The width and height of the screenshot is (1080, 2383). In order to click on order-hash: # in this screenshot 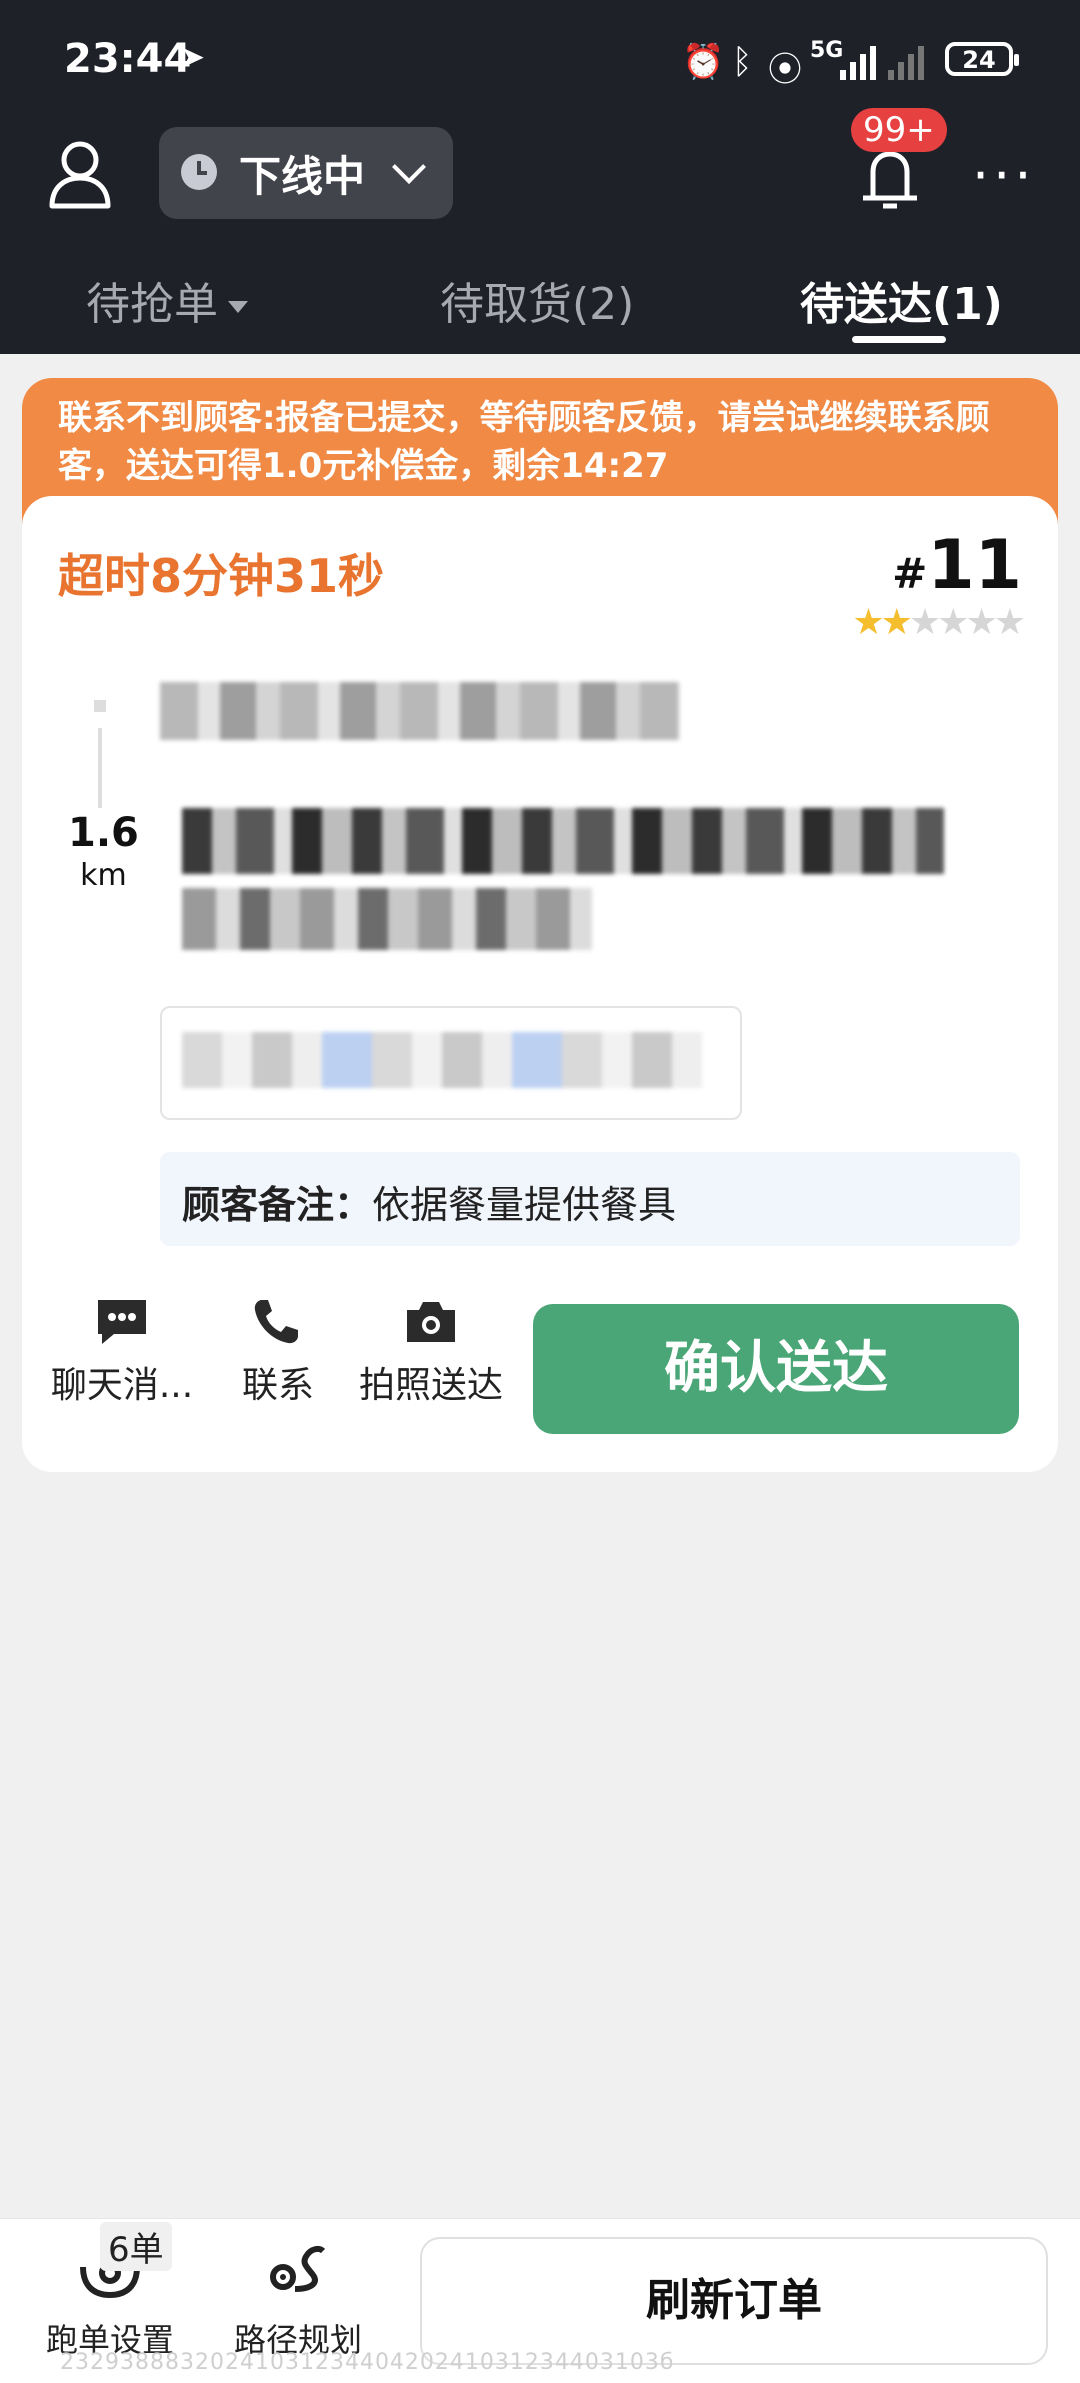, I will do `click(910, 573)`.